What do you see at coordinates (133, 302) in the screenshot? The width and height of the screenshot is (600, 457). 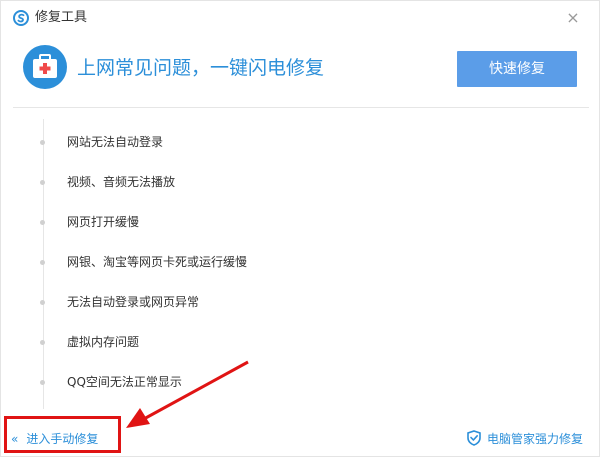 I see `problem-label: 无法自动登录或网页异常` at bounding box center [133, 302].